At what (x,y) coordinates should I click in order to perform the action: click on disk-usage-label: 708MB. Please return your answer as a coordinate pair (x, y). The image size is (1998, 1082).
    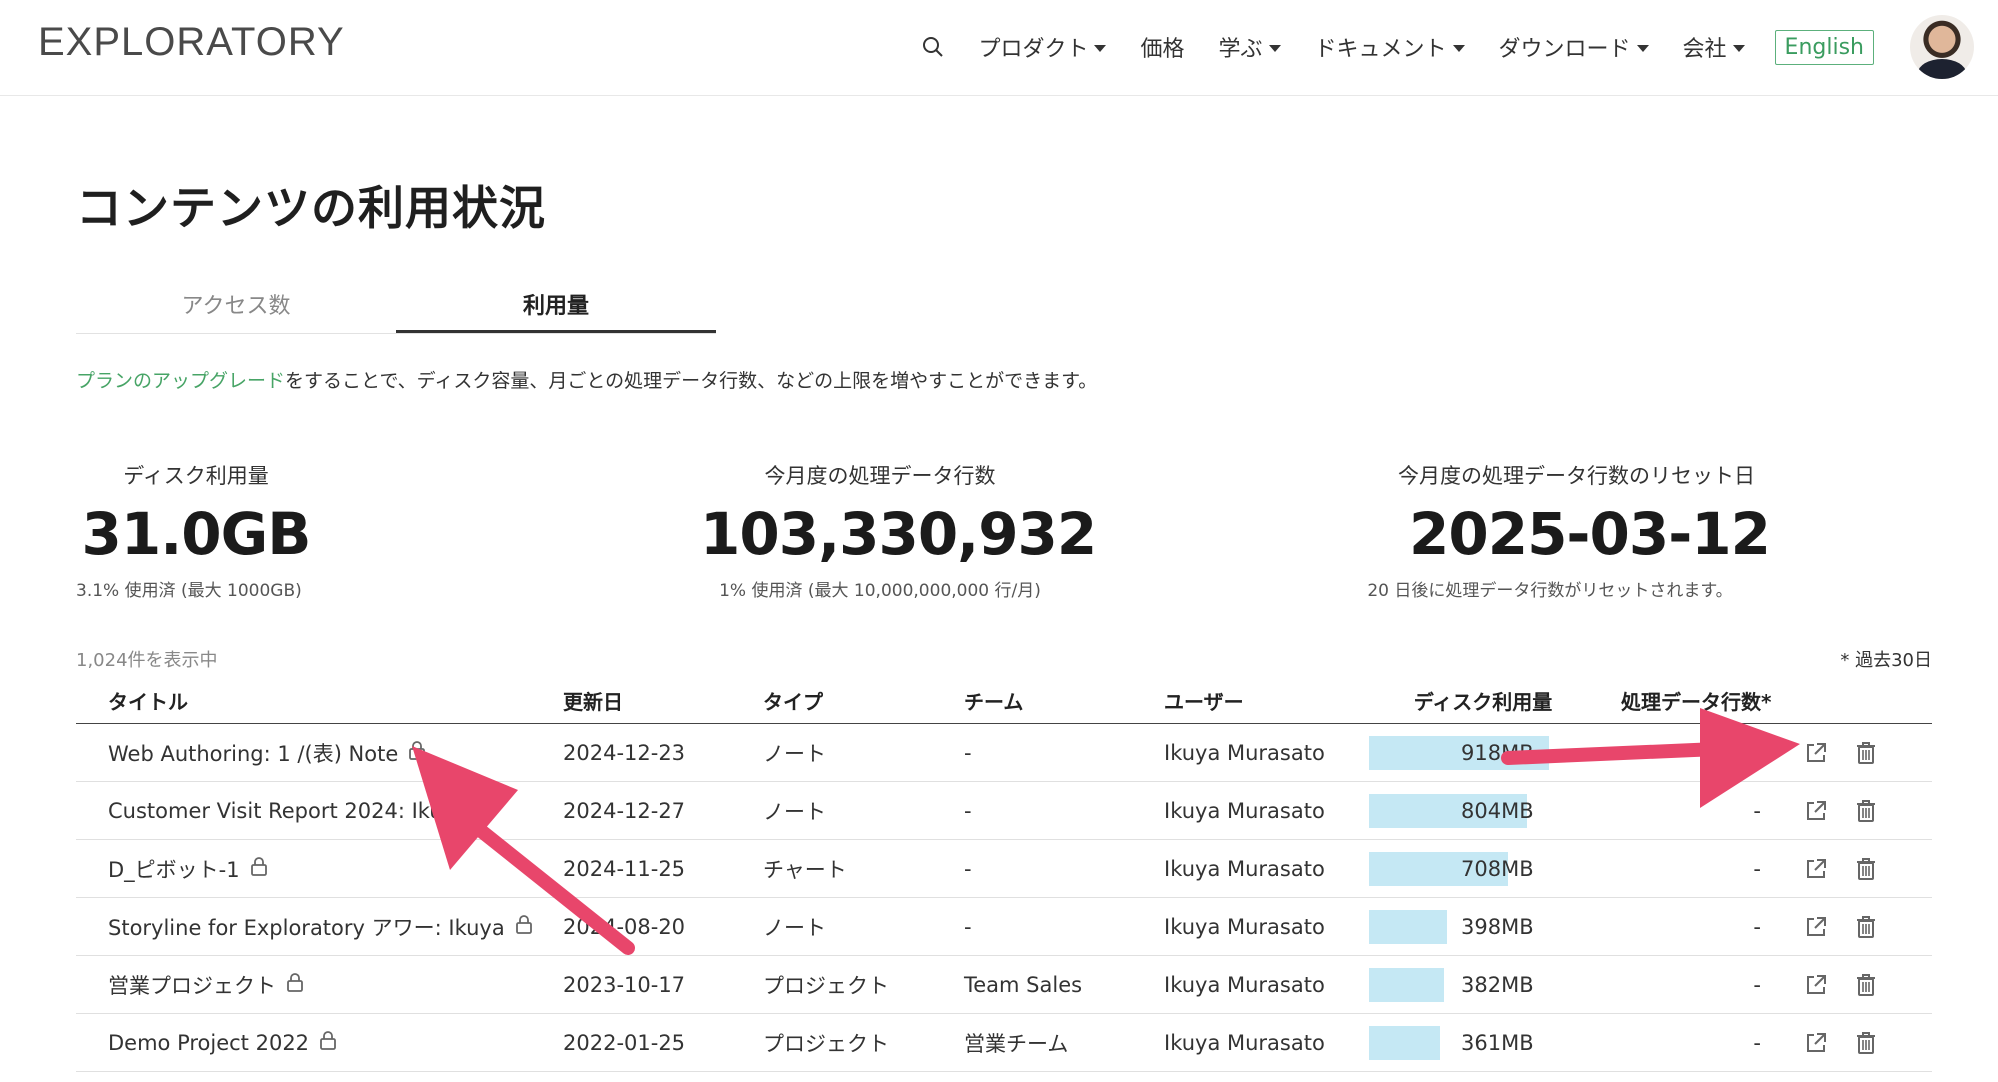
    Looking at the image, I should click on (1497, 868).